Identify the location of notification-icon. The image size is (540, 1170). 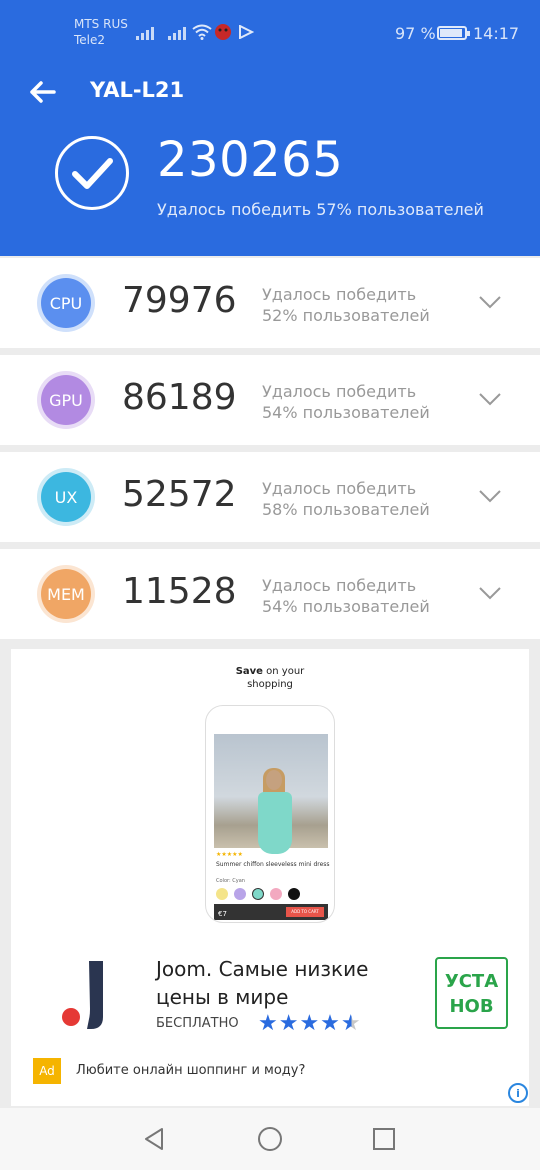
(223, 32).